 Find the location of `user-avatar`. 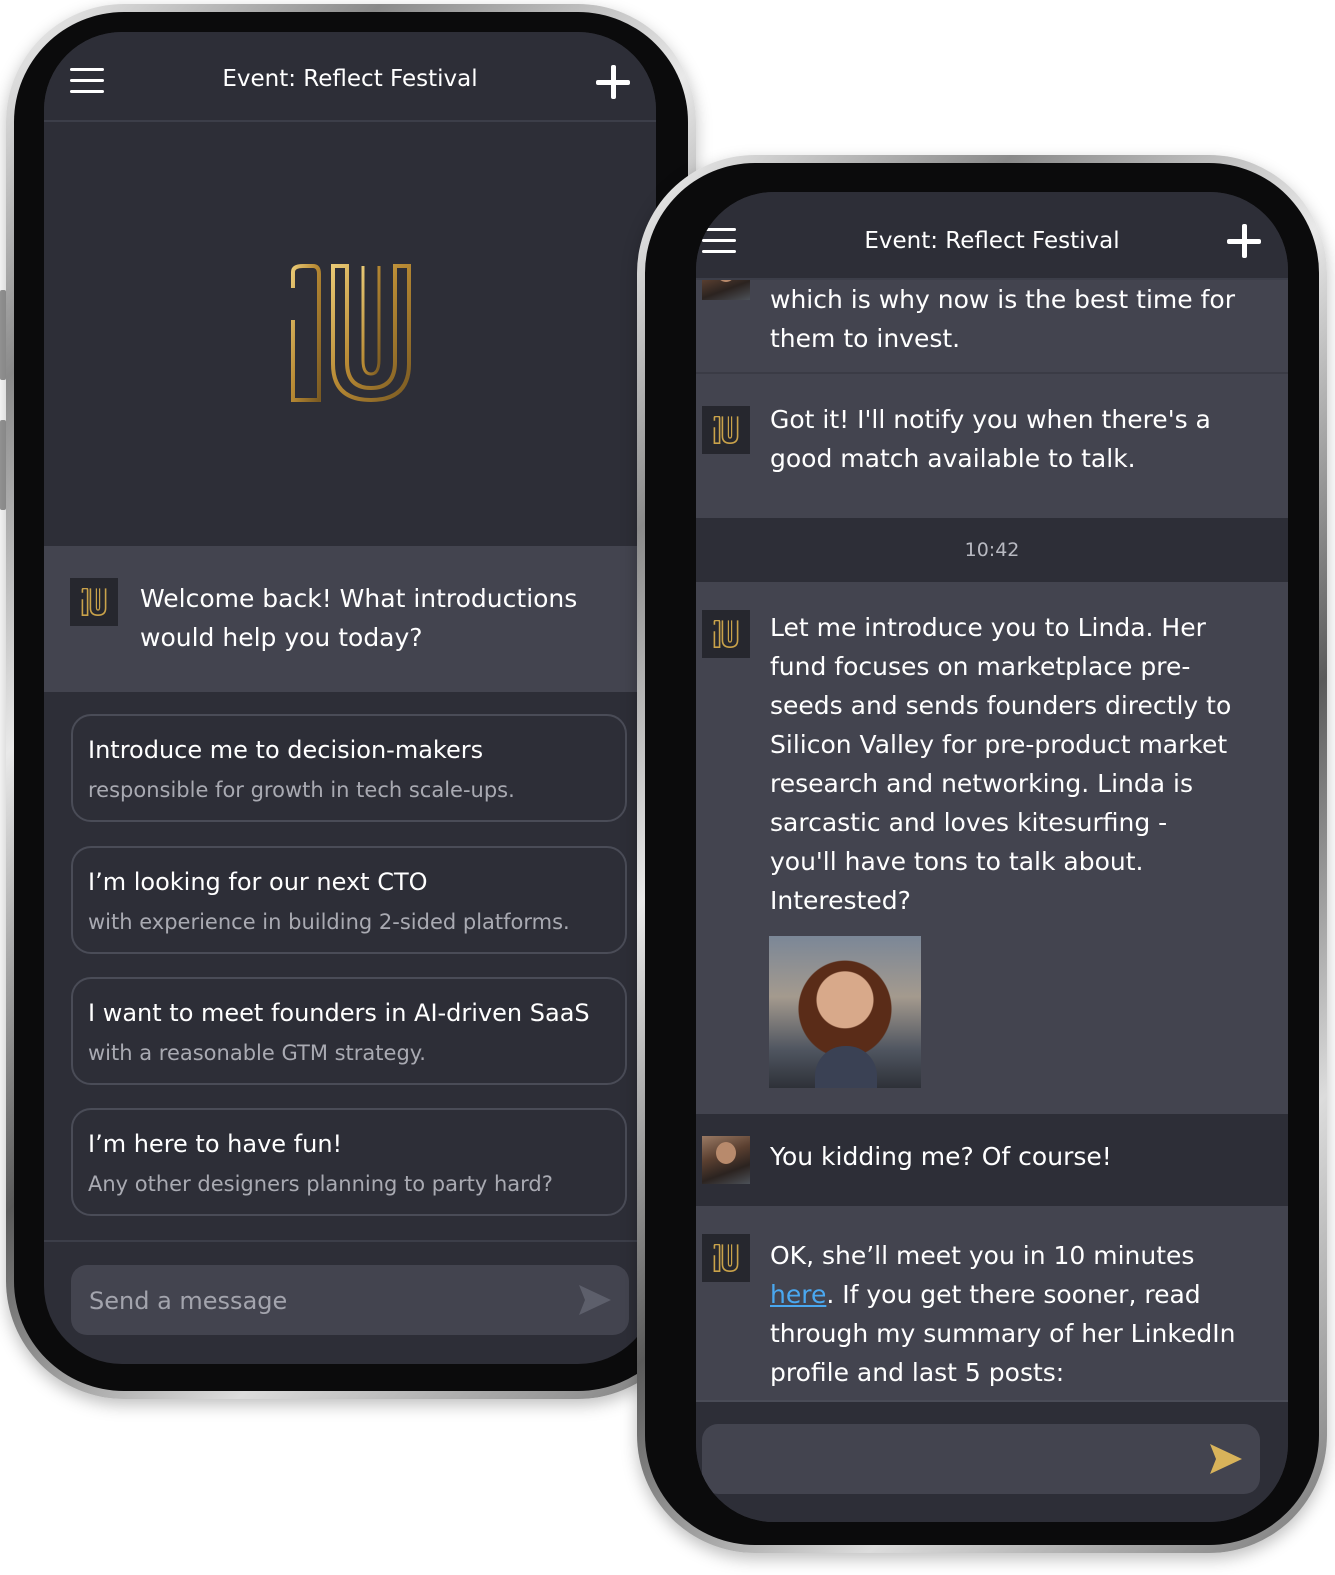

user-avatar is located at coordinates (726, 1160).